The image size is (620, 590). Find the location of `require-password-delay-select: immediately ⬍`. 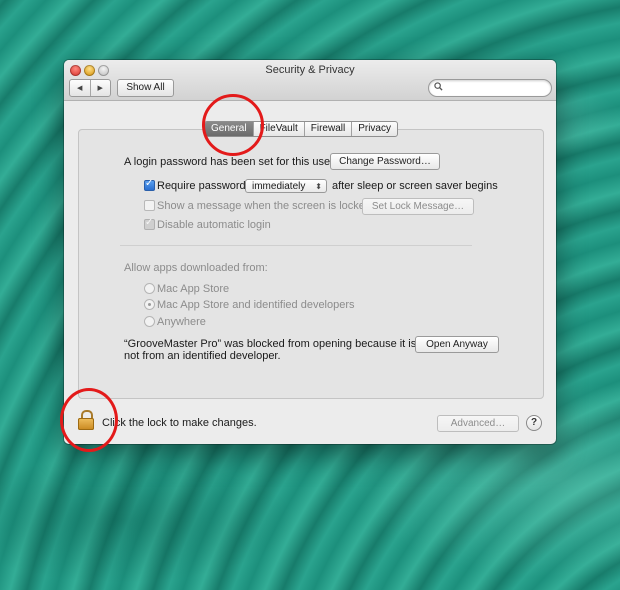

require-password-delay-select: immediately ⬍ is located at coordinates (286, 186).